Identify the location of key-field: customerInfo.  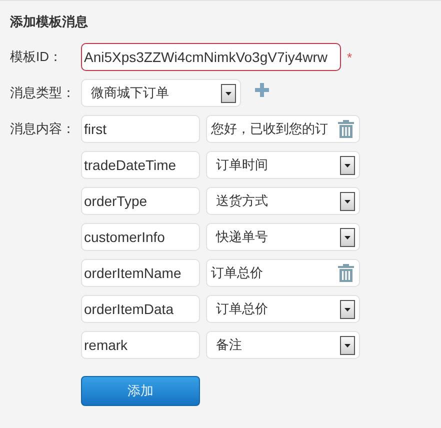
(140, 237).